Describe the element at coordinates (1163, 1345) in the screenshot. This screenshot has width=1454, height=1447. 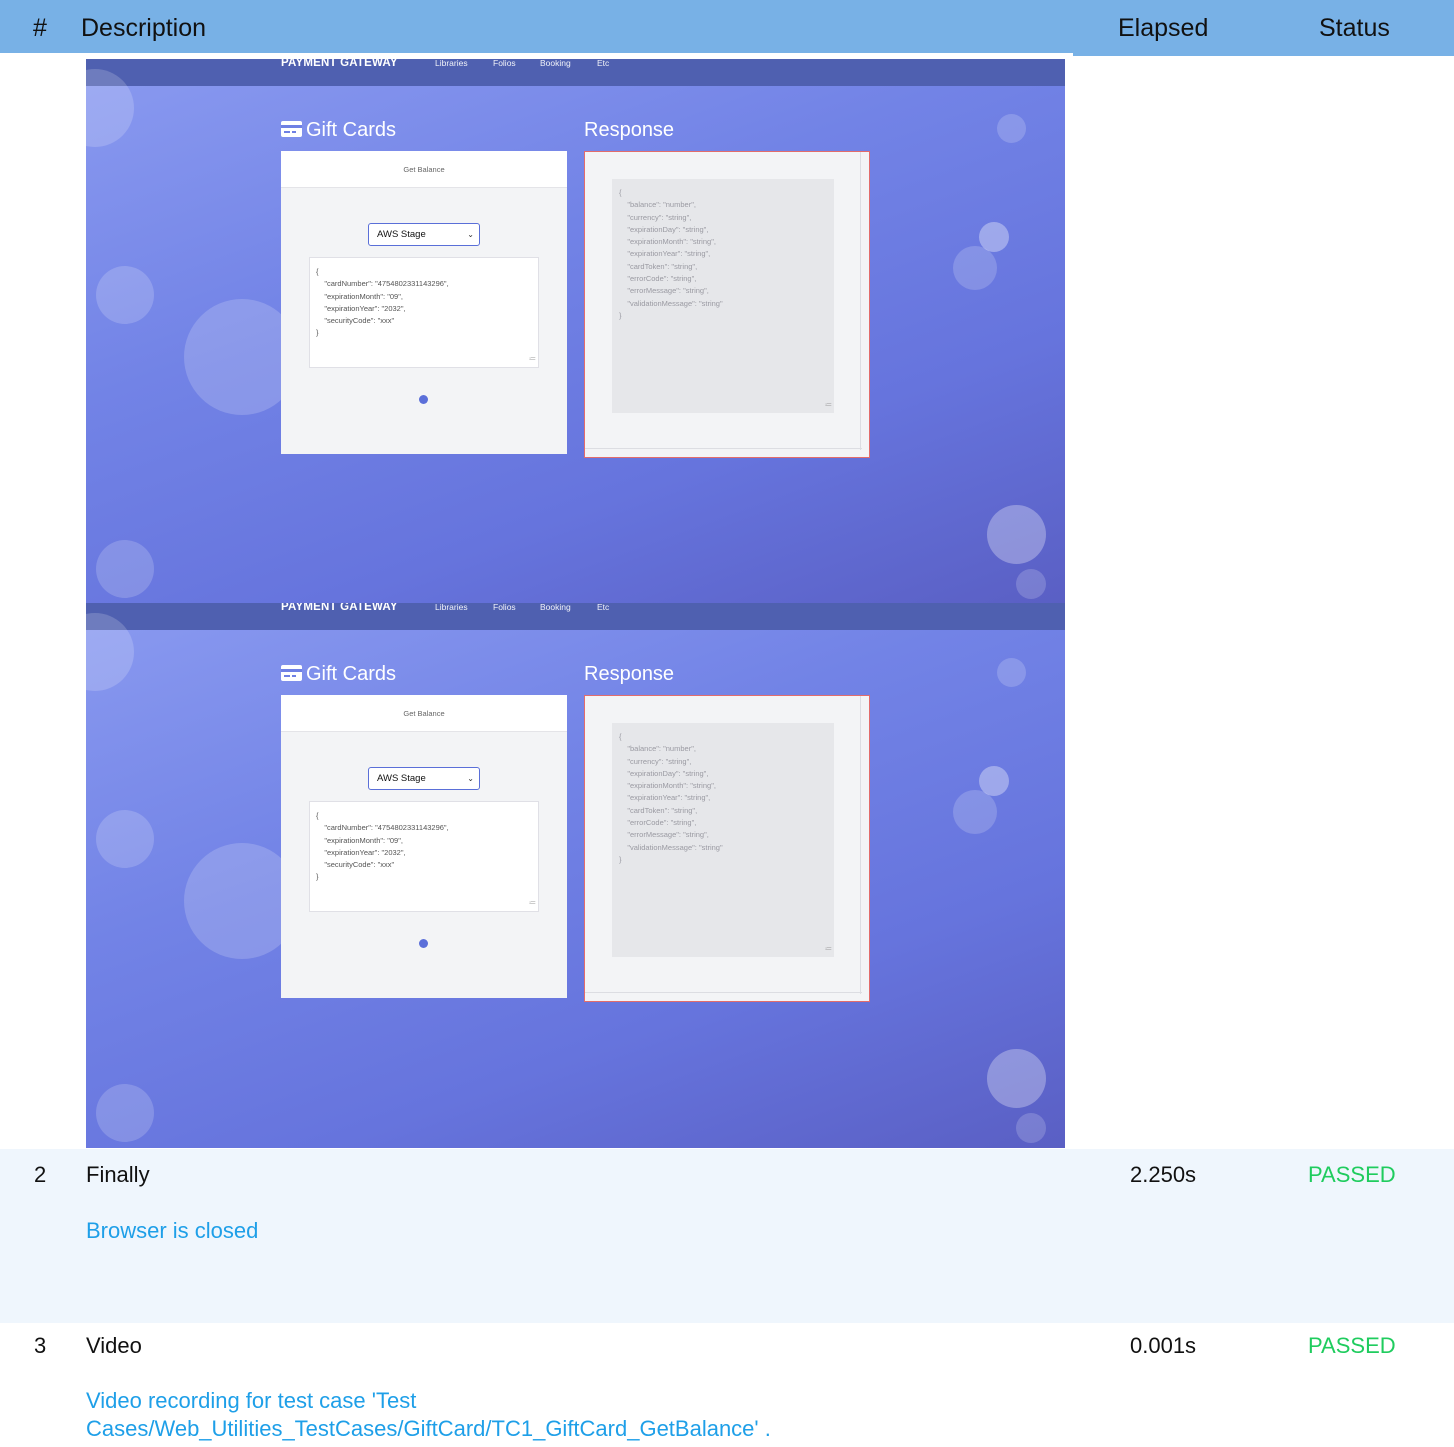
I see `row-elapsed: 0.001s` at that location.